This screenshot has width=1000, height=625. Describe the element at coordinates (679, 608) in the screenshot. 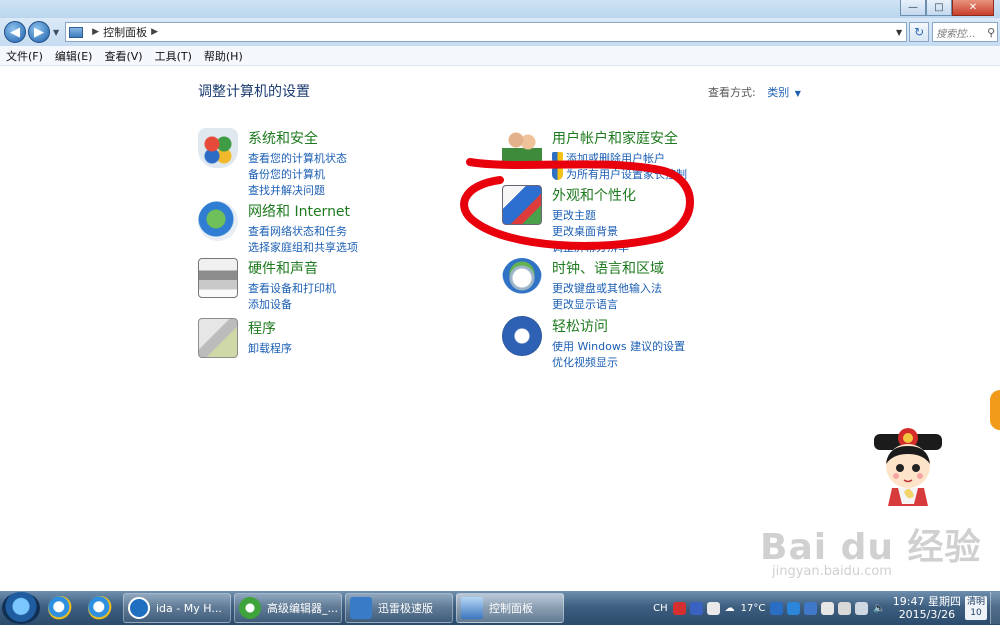

I see `sogou-icon` at that location.